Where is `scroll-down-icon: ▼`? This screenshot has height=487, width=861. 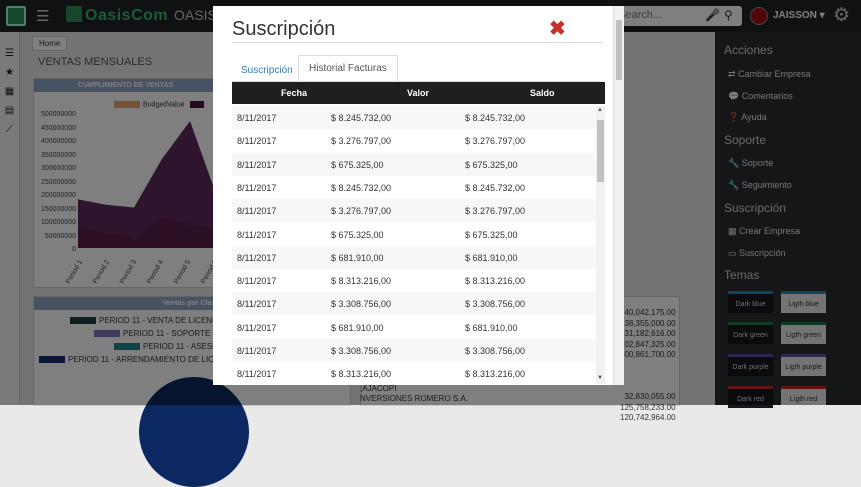 scroll-down-icon: ▼ is located at coordinates (600, 378).